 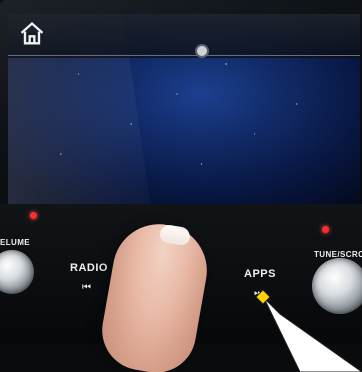 What do you see at coordinates (184, 55) in the screenshot?
I see `top-bar-divider` at bounding box center [184, 55].